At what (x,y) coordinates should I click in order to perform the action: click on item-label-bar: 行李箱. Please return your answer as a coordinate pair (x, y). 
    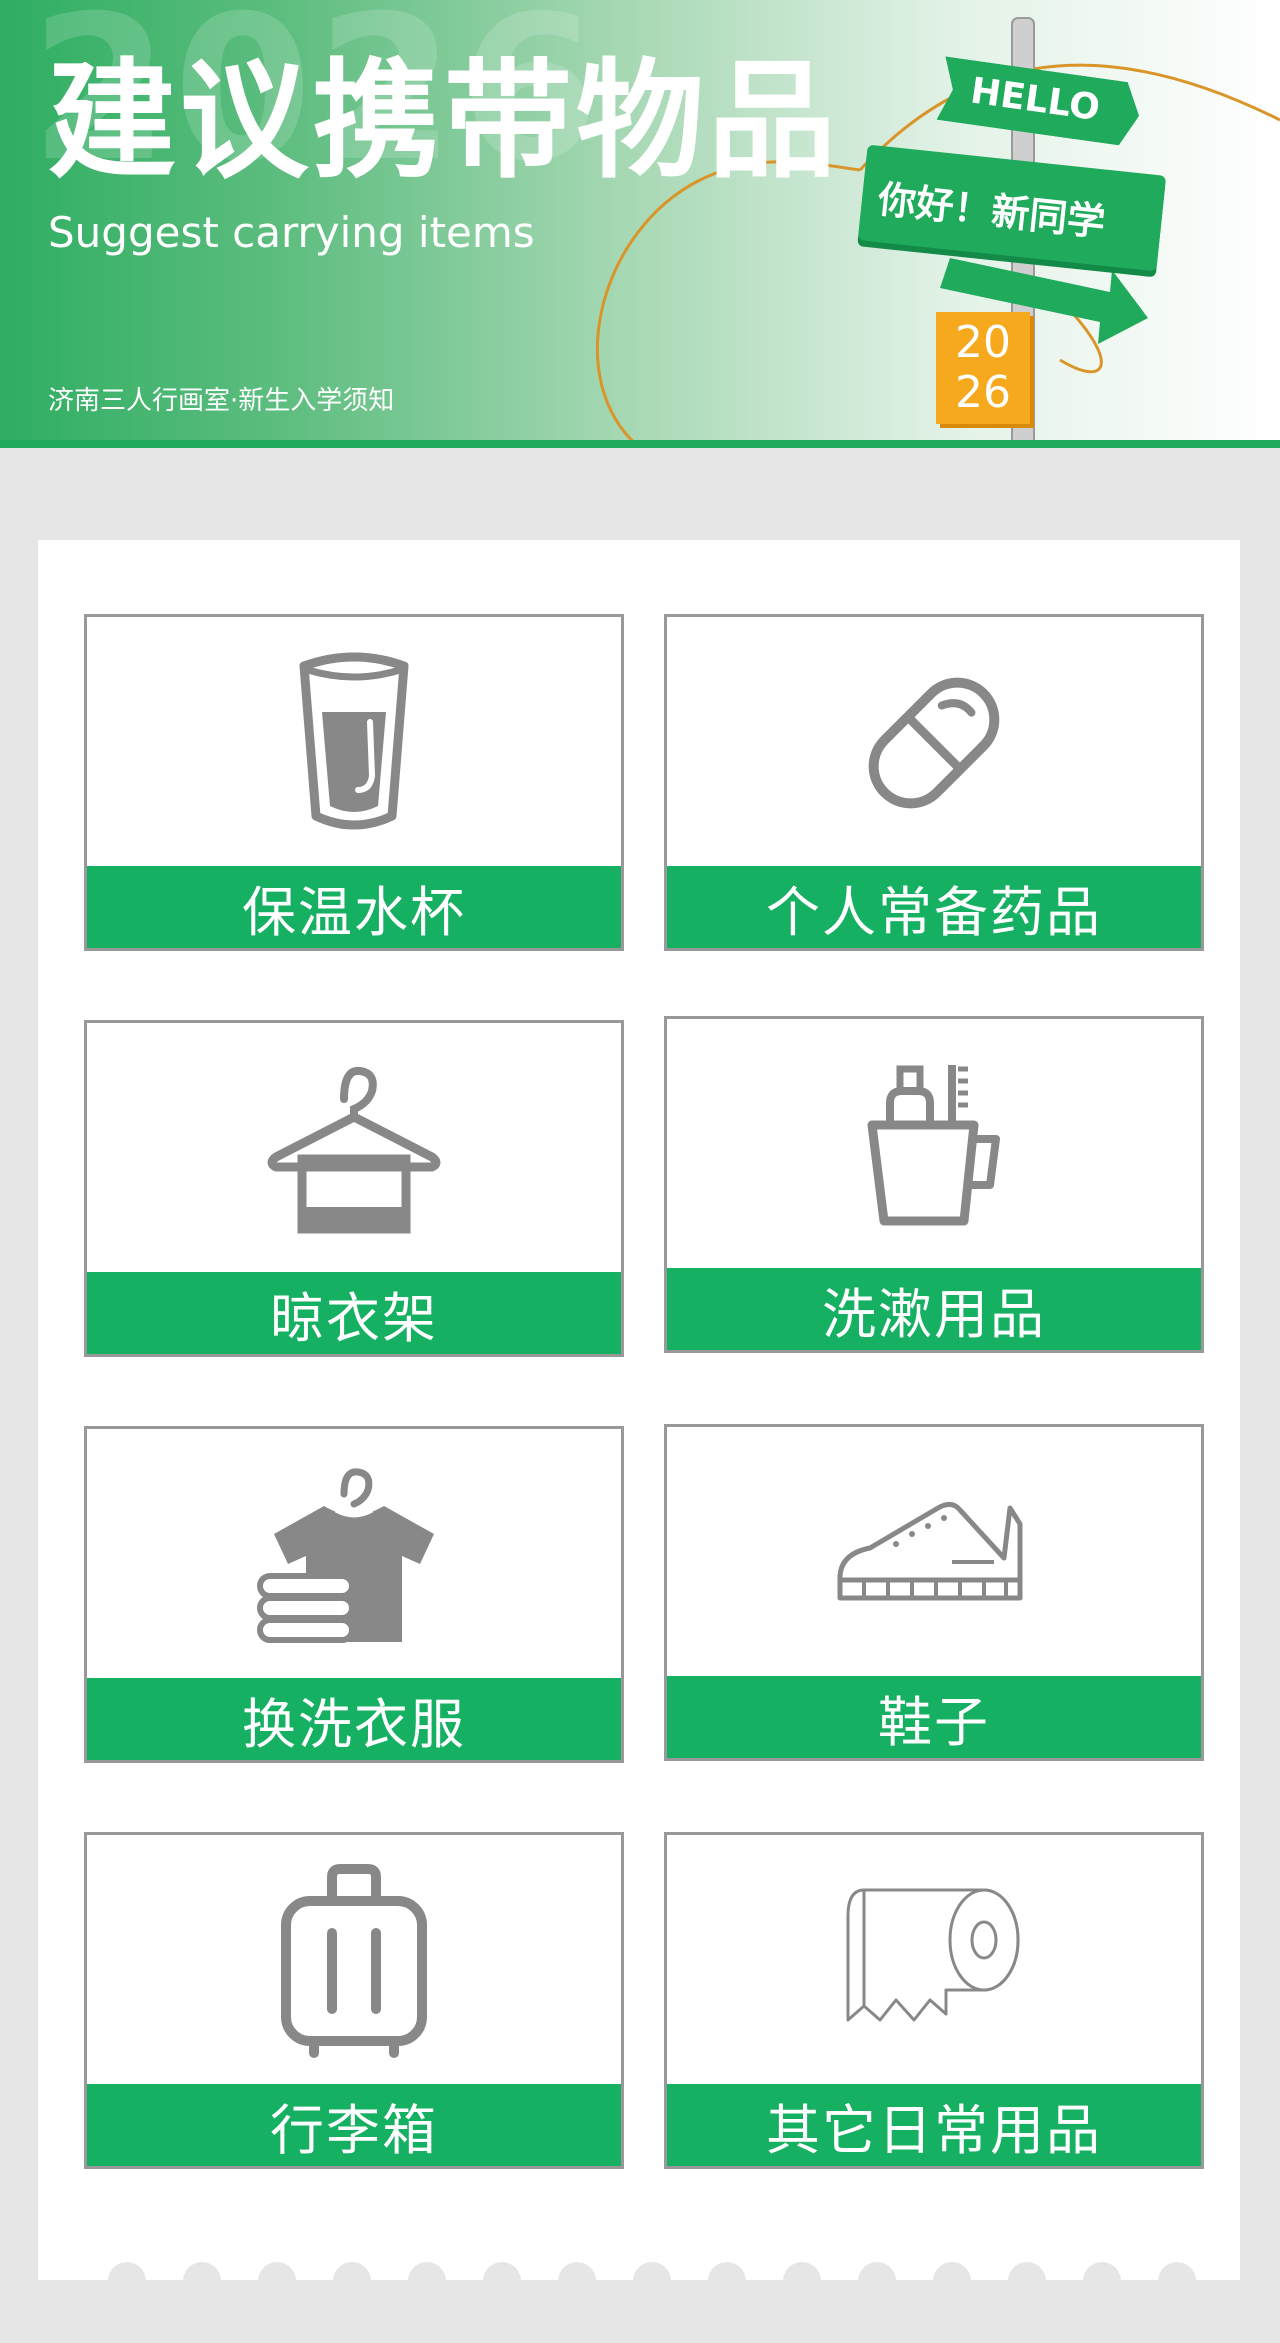
    Looking at the image, I should click on (354, 2125).